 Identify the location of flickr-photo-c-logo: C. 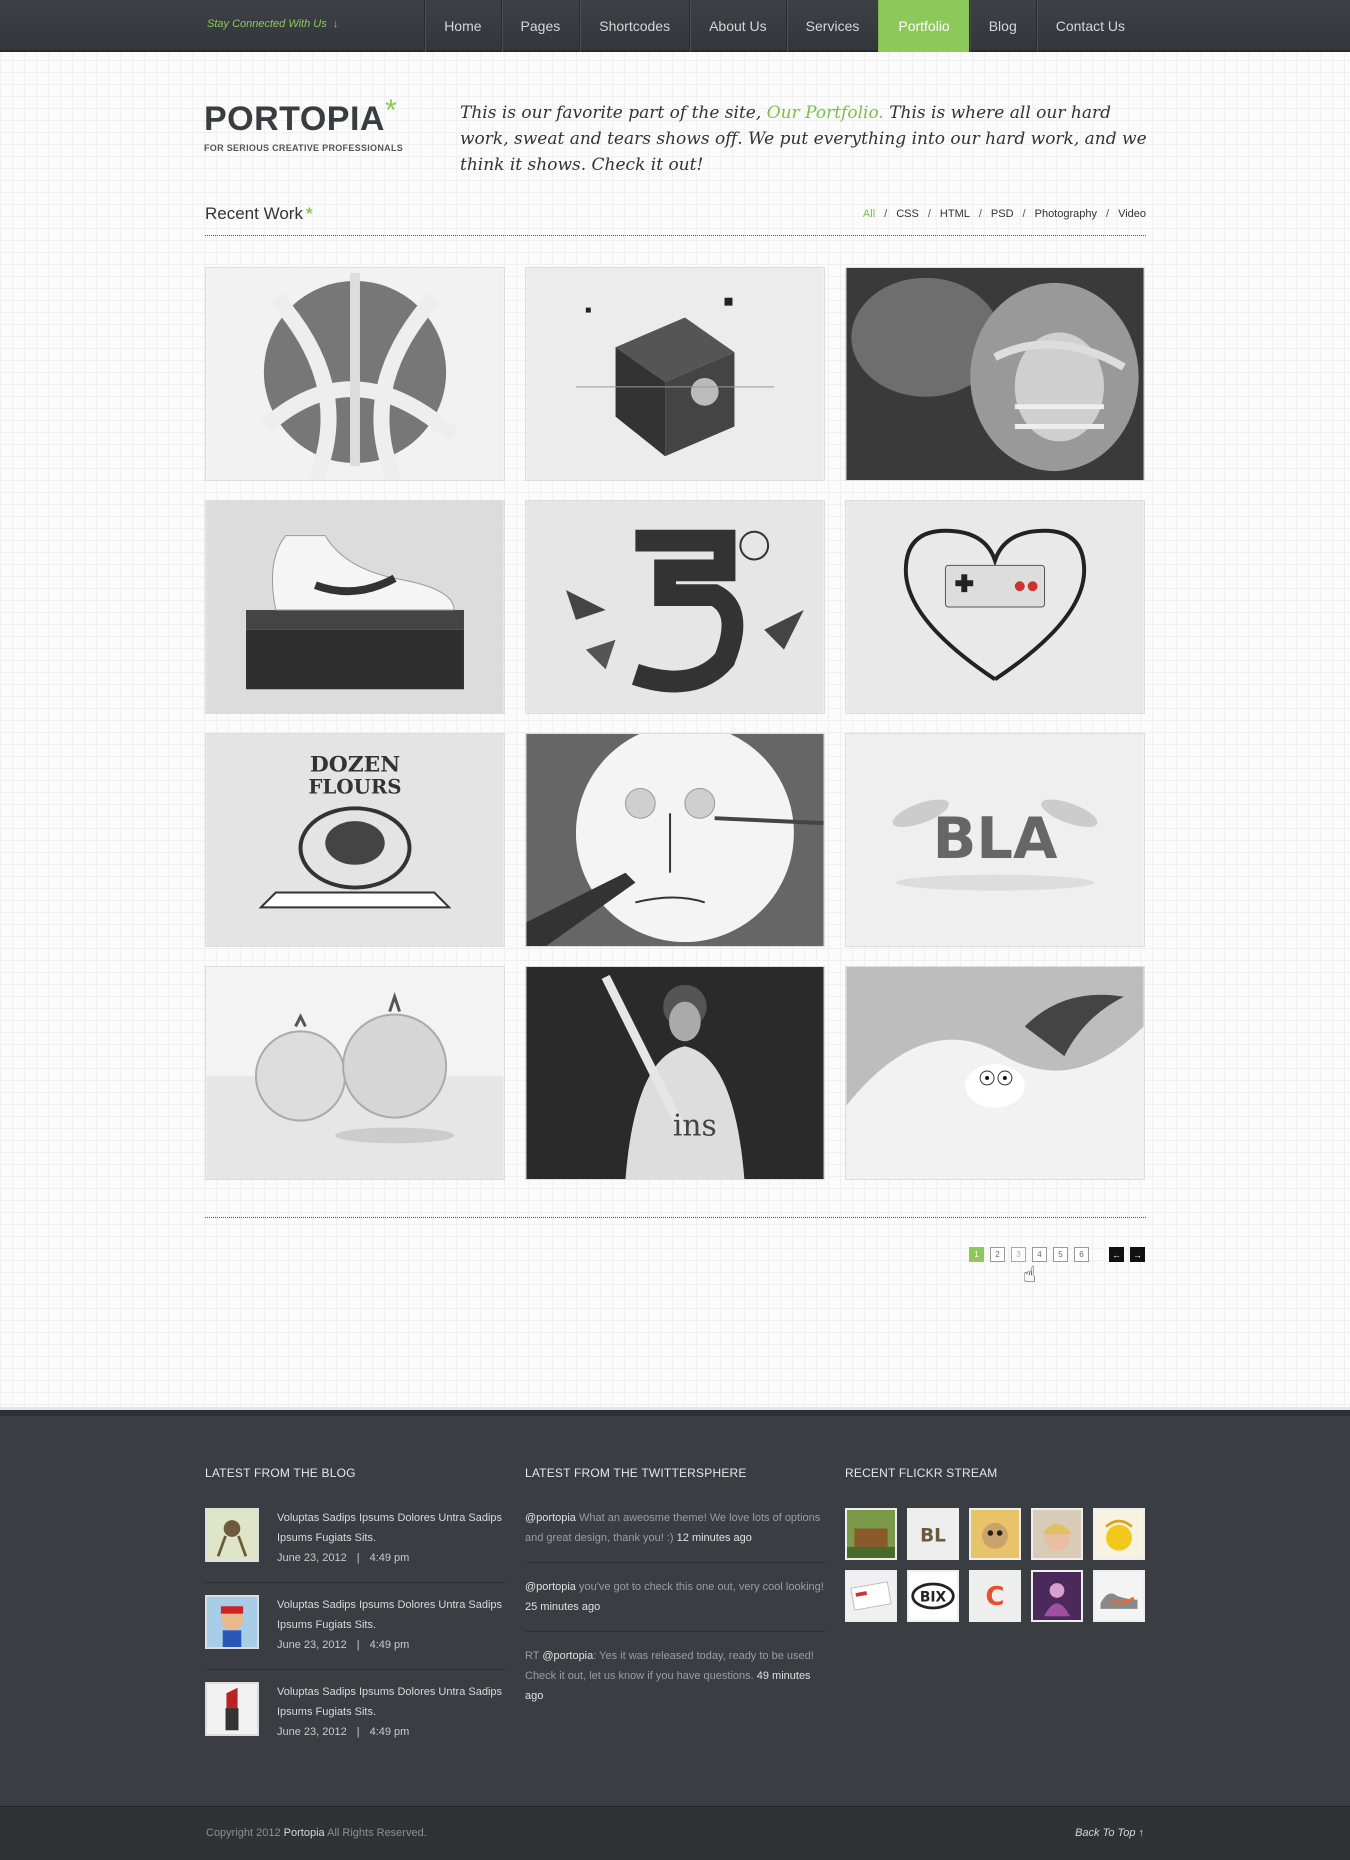
(995, 1596).